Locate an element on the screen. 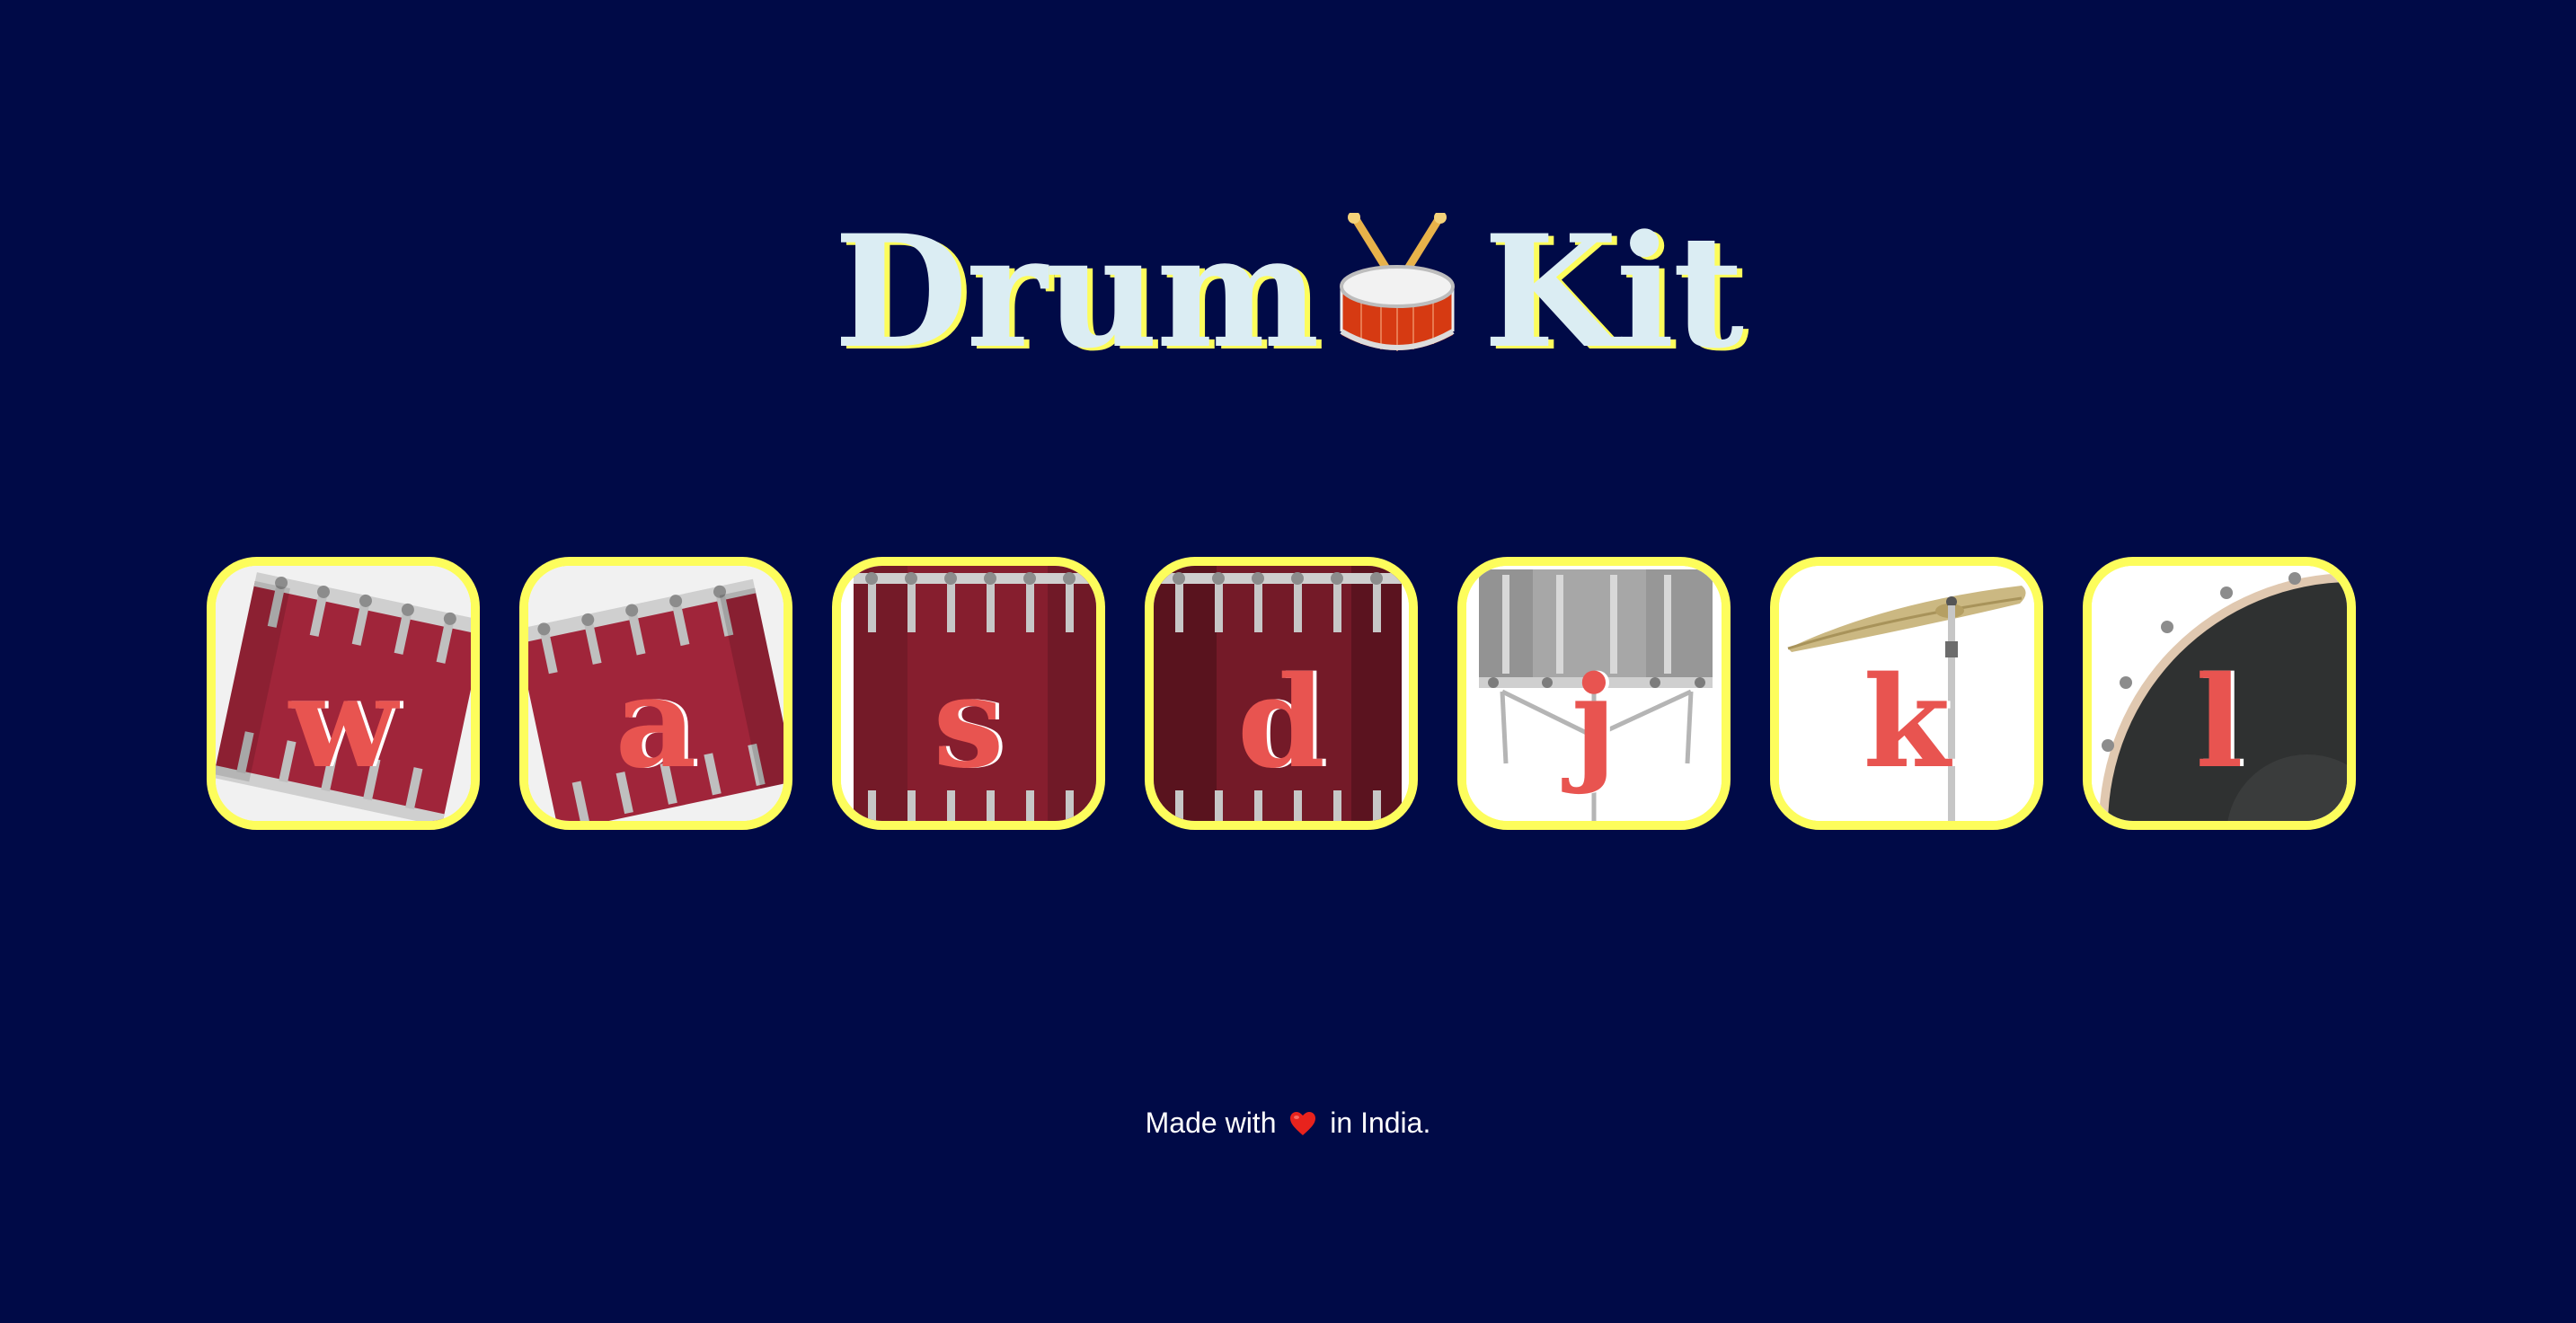 This screenshot has width=2576, height=1323. title-word-drum: Drum is located at coordinates (1077, 292).